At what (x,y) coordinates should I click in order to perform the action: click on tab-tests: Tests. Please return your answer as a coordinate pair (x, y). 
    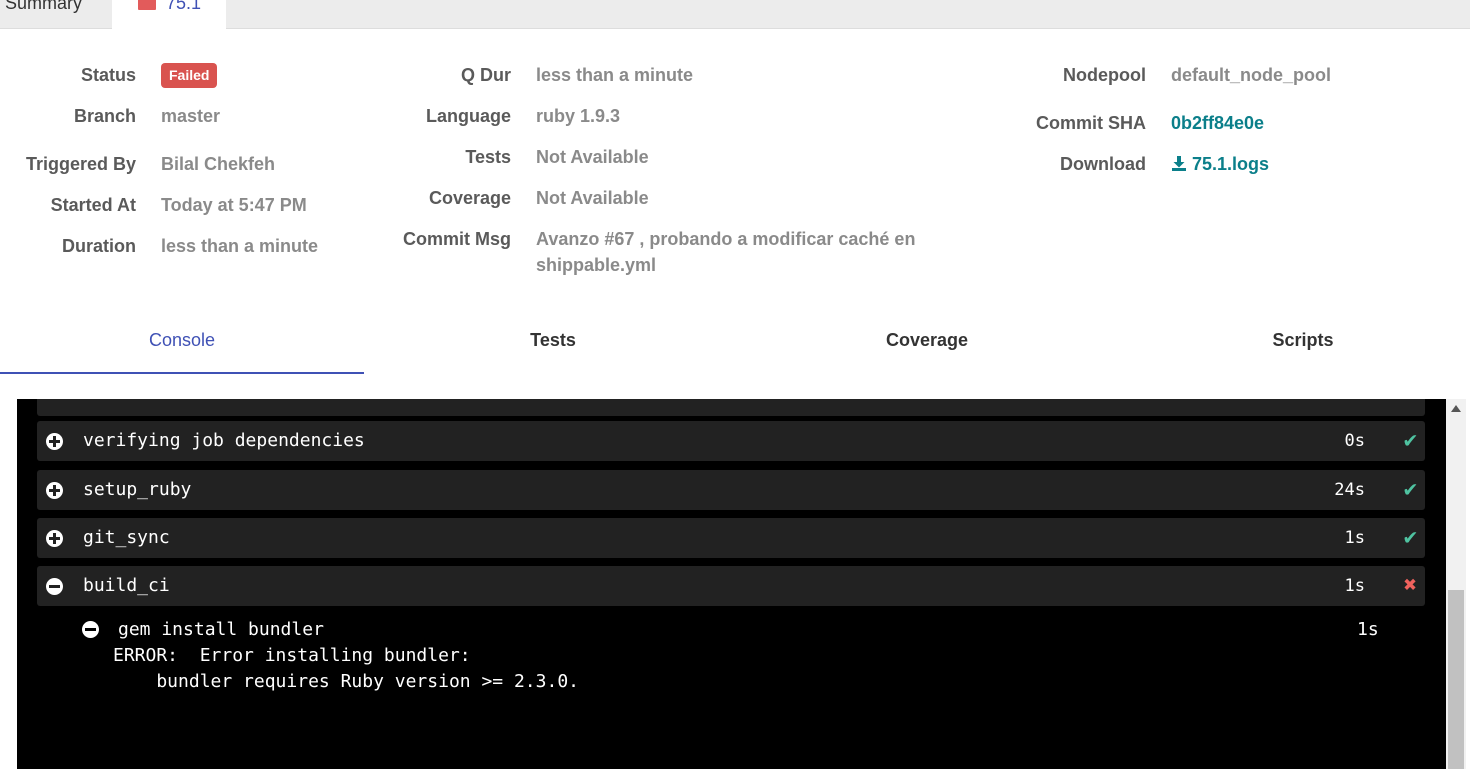
    Looking at the image, I should click on (553, 346).